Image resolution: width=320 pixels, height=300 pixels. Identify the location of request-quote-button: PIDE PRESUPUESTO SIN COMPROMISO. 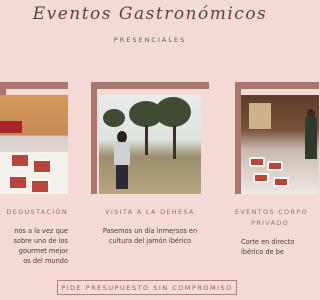
(147, 287).